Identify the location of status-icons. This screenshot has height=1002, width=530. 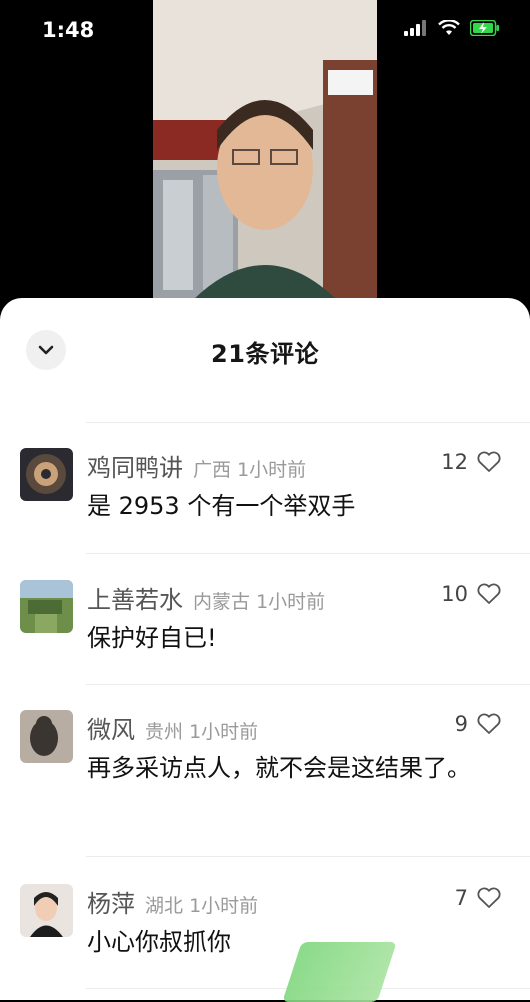
(452, 28).